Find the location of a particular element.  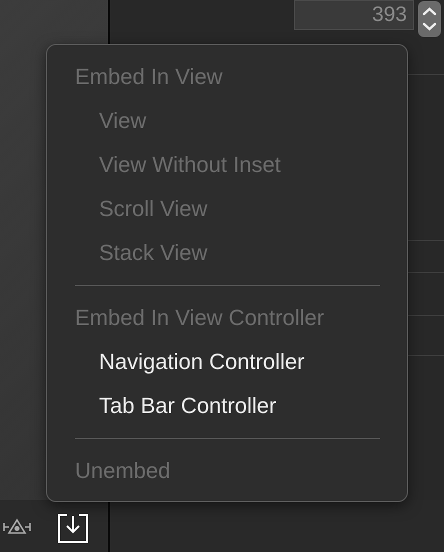

menu-item: View Without Inset is located at coordinates (190, 165).